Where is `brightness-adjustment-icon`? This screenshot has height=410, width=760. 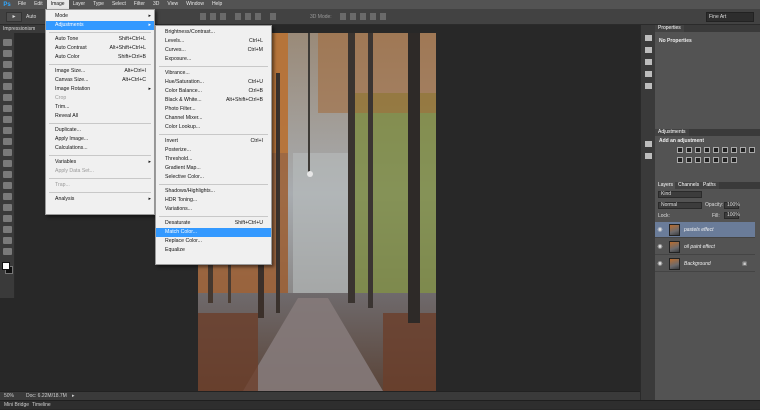
brightness-adjustment-icon is located at coordinates (680, 150).